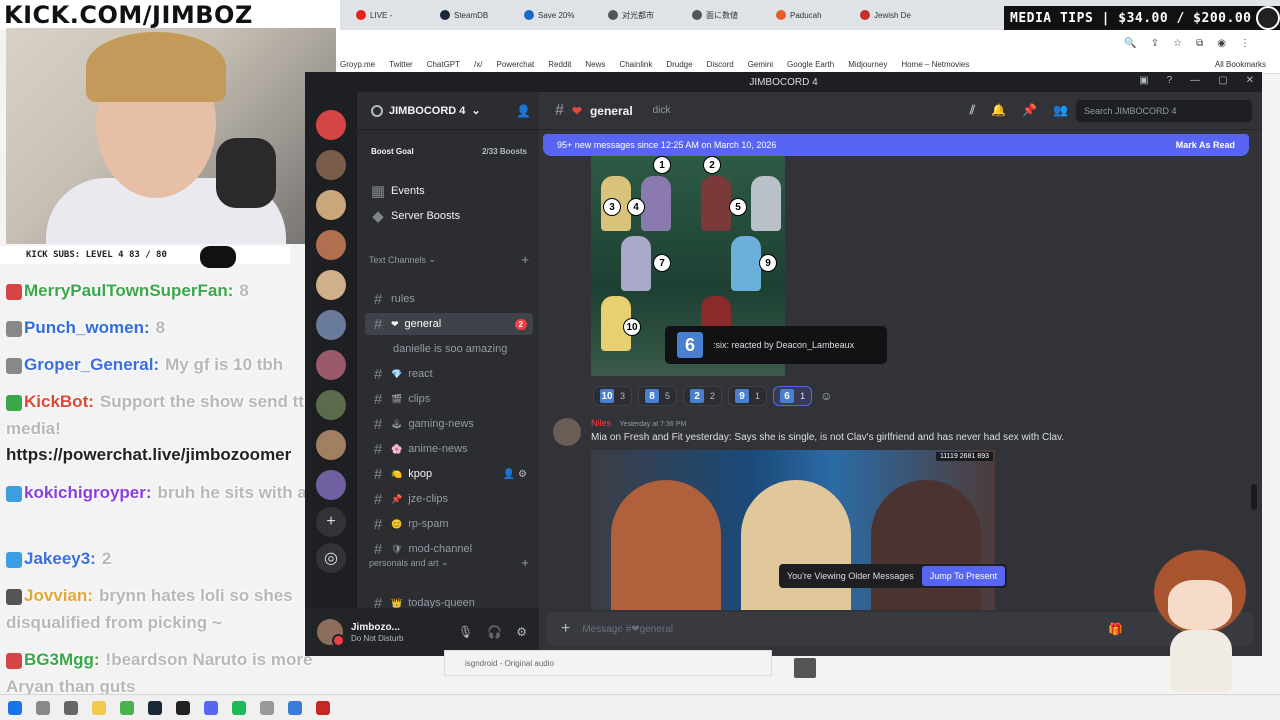  I want to click on file-explorer-icon, so click(99, 707).